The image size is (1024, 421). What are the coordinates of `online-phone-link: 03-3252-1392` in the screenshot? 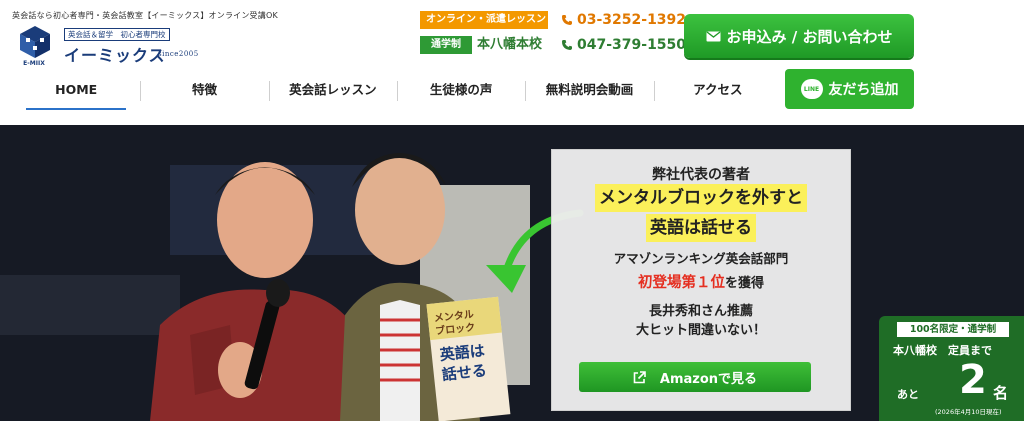 It's located at (623, 20).